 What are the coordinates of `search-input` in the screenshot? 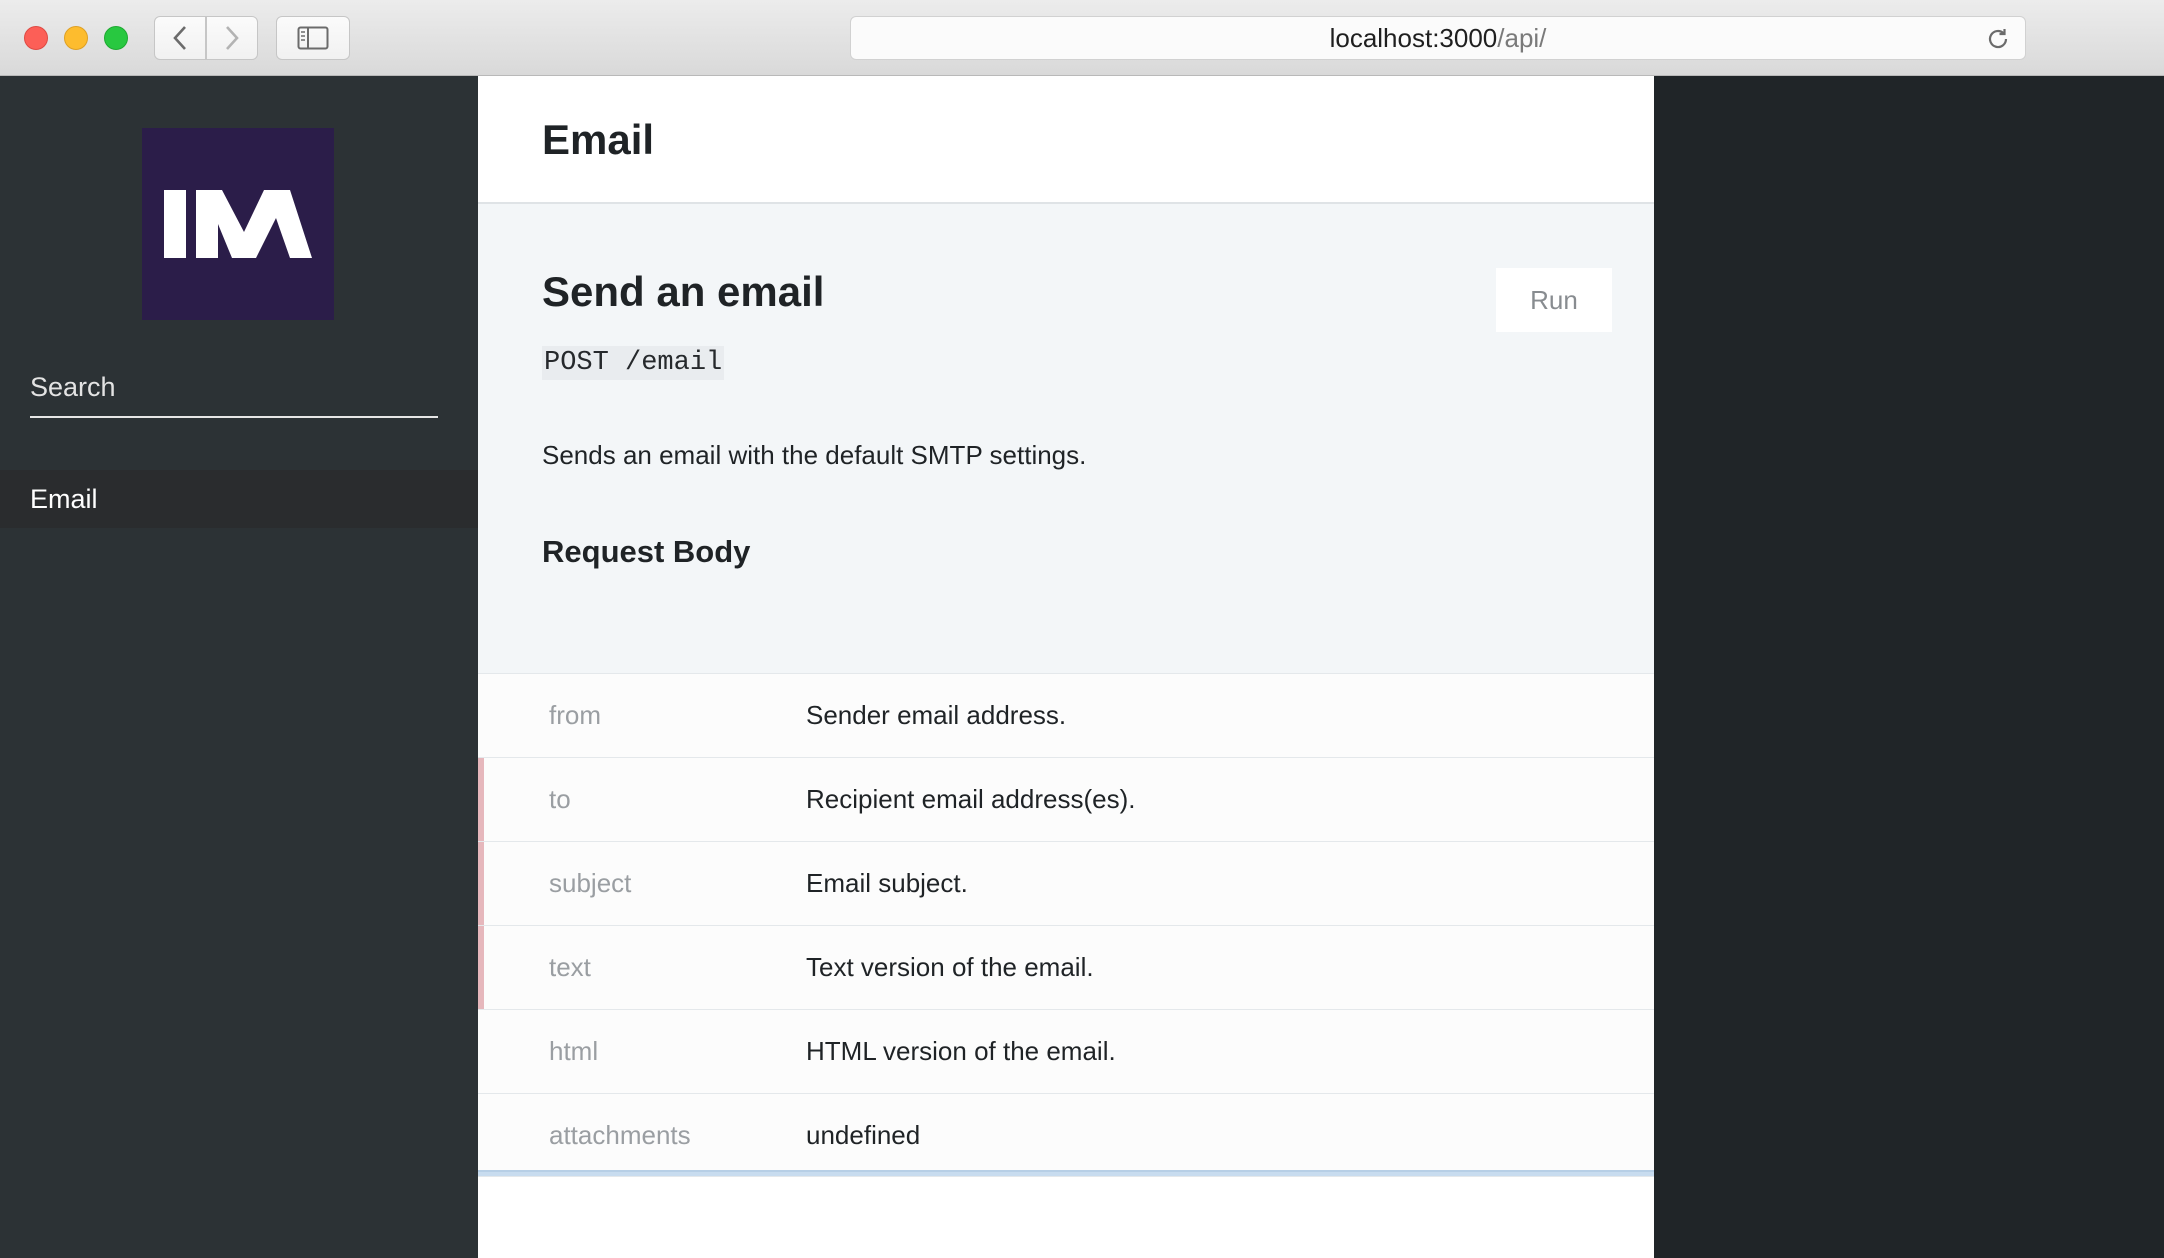 It's located at (234, 387).